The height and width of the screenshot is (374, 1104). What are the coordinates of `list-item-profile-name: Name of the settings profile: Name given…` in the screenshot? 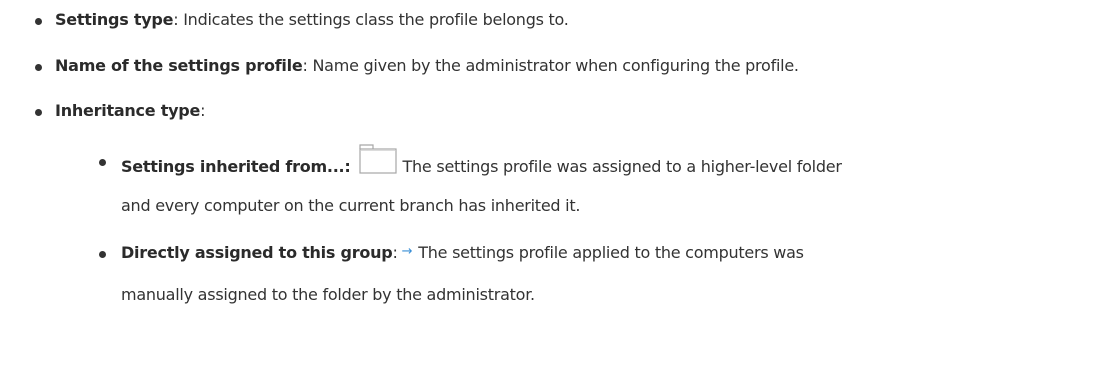 It's located at (427, 65).